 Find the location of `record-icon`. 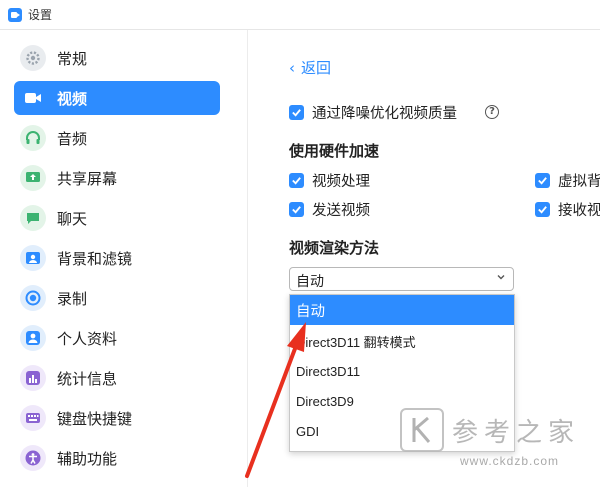

record-icon is located at coordinates (33, 298).